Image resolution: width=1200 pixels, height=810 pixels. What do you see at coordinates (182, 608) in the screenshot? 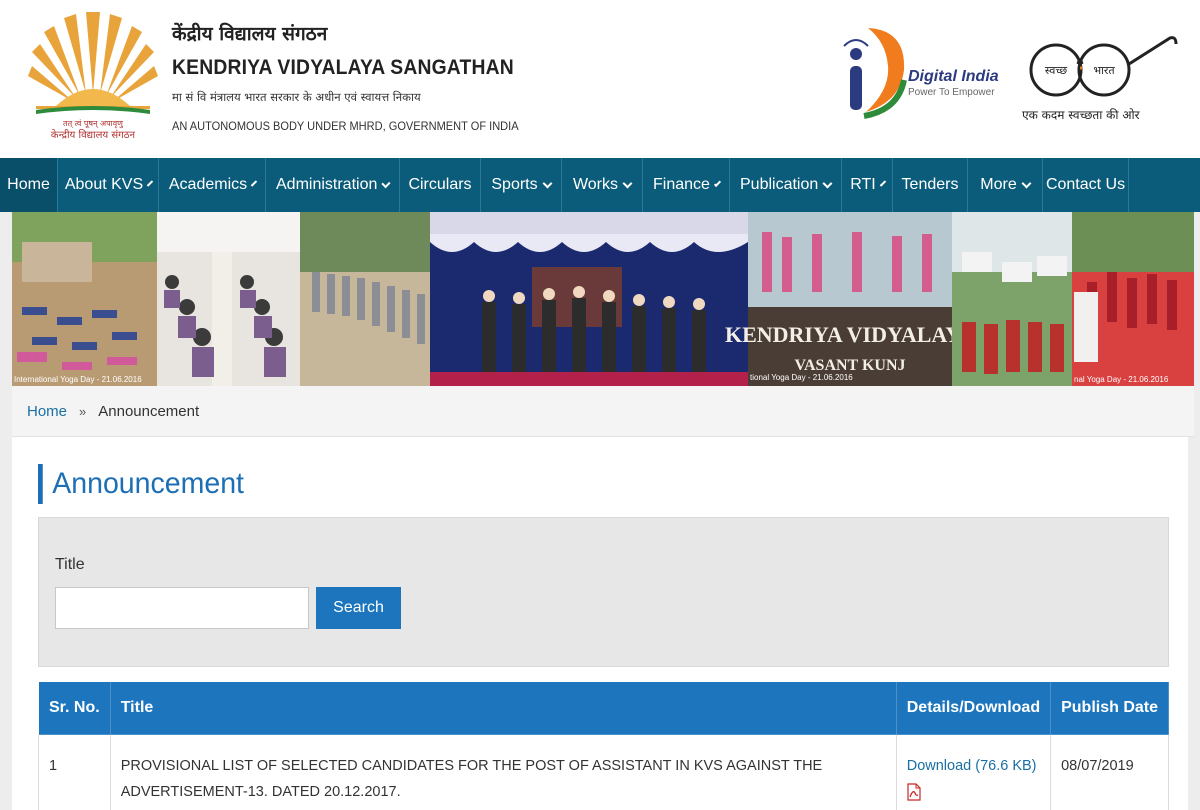
I see `title-search-input` at bounding box center [182, 608].